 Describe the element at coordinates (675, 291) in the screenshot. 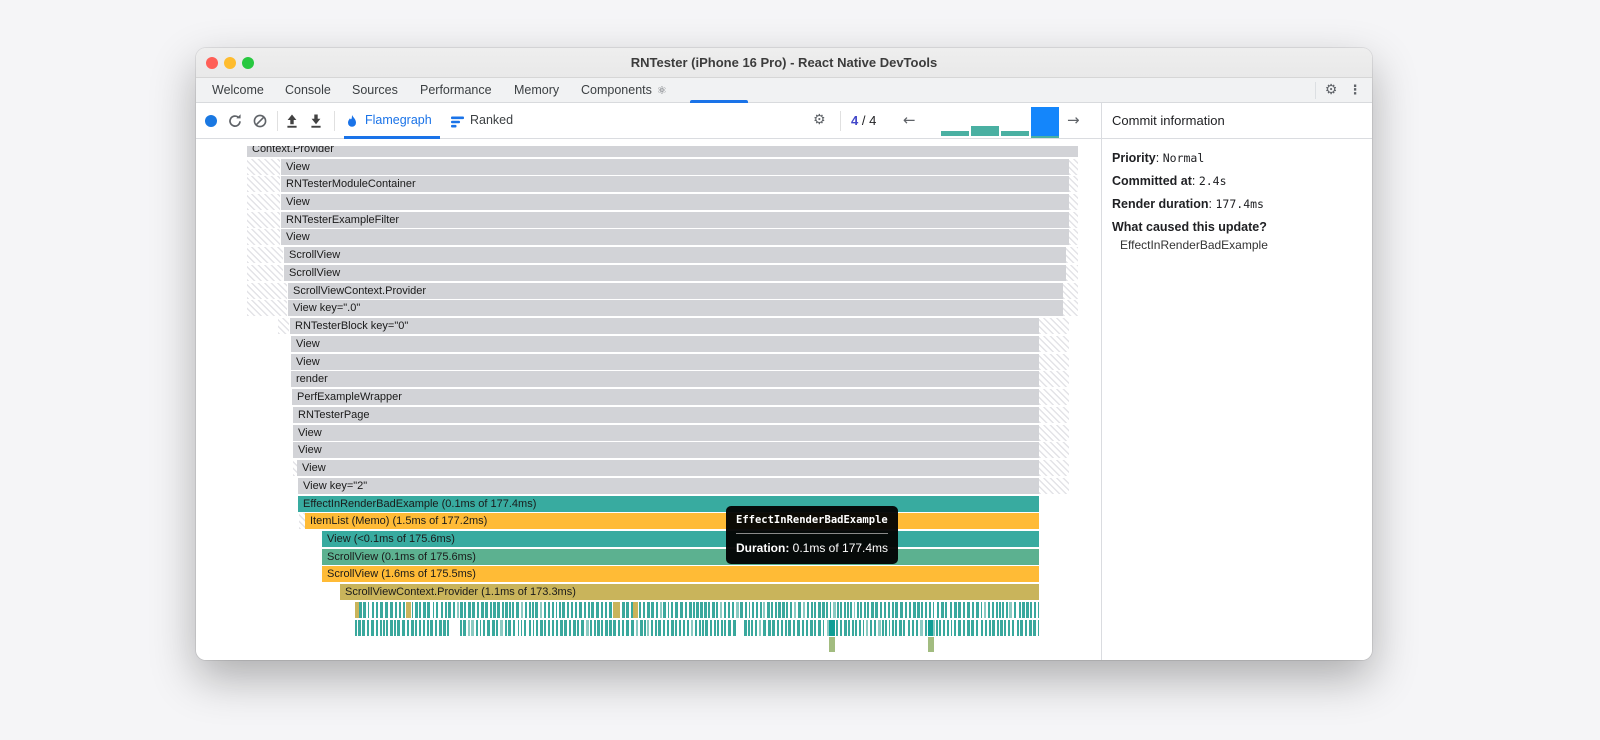

I see `flame-bar: ScrollViewContext.Provider` at that location.